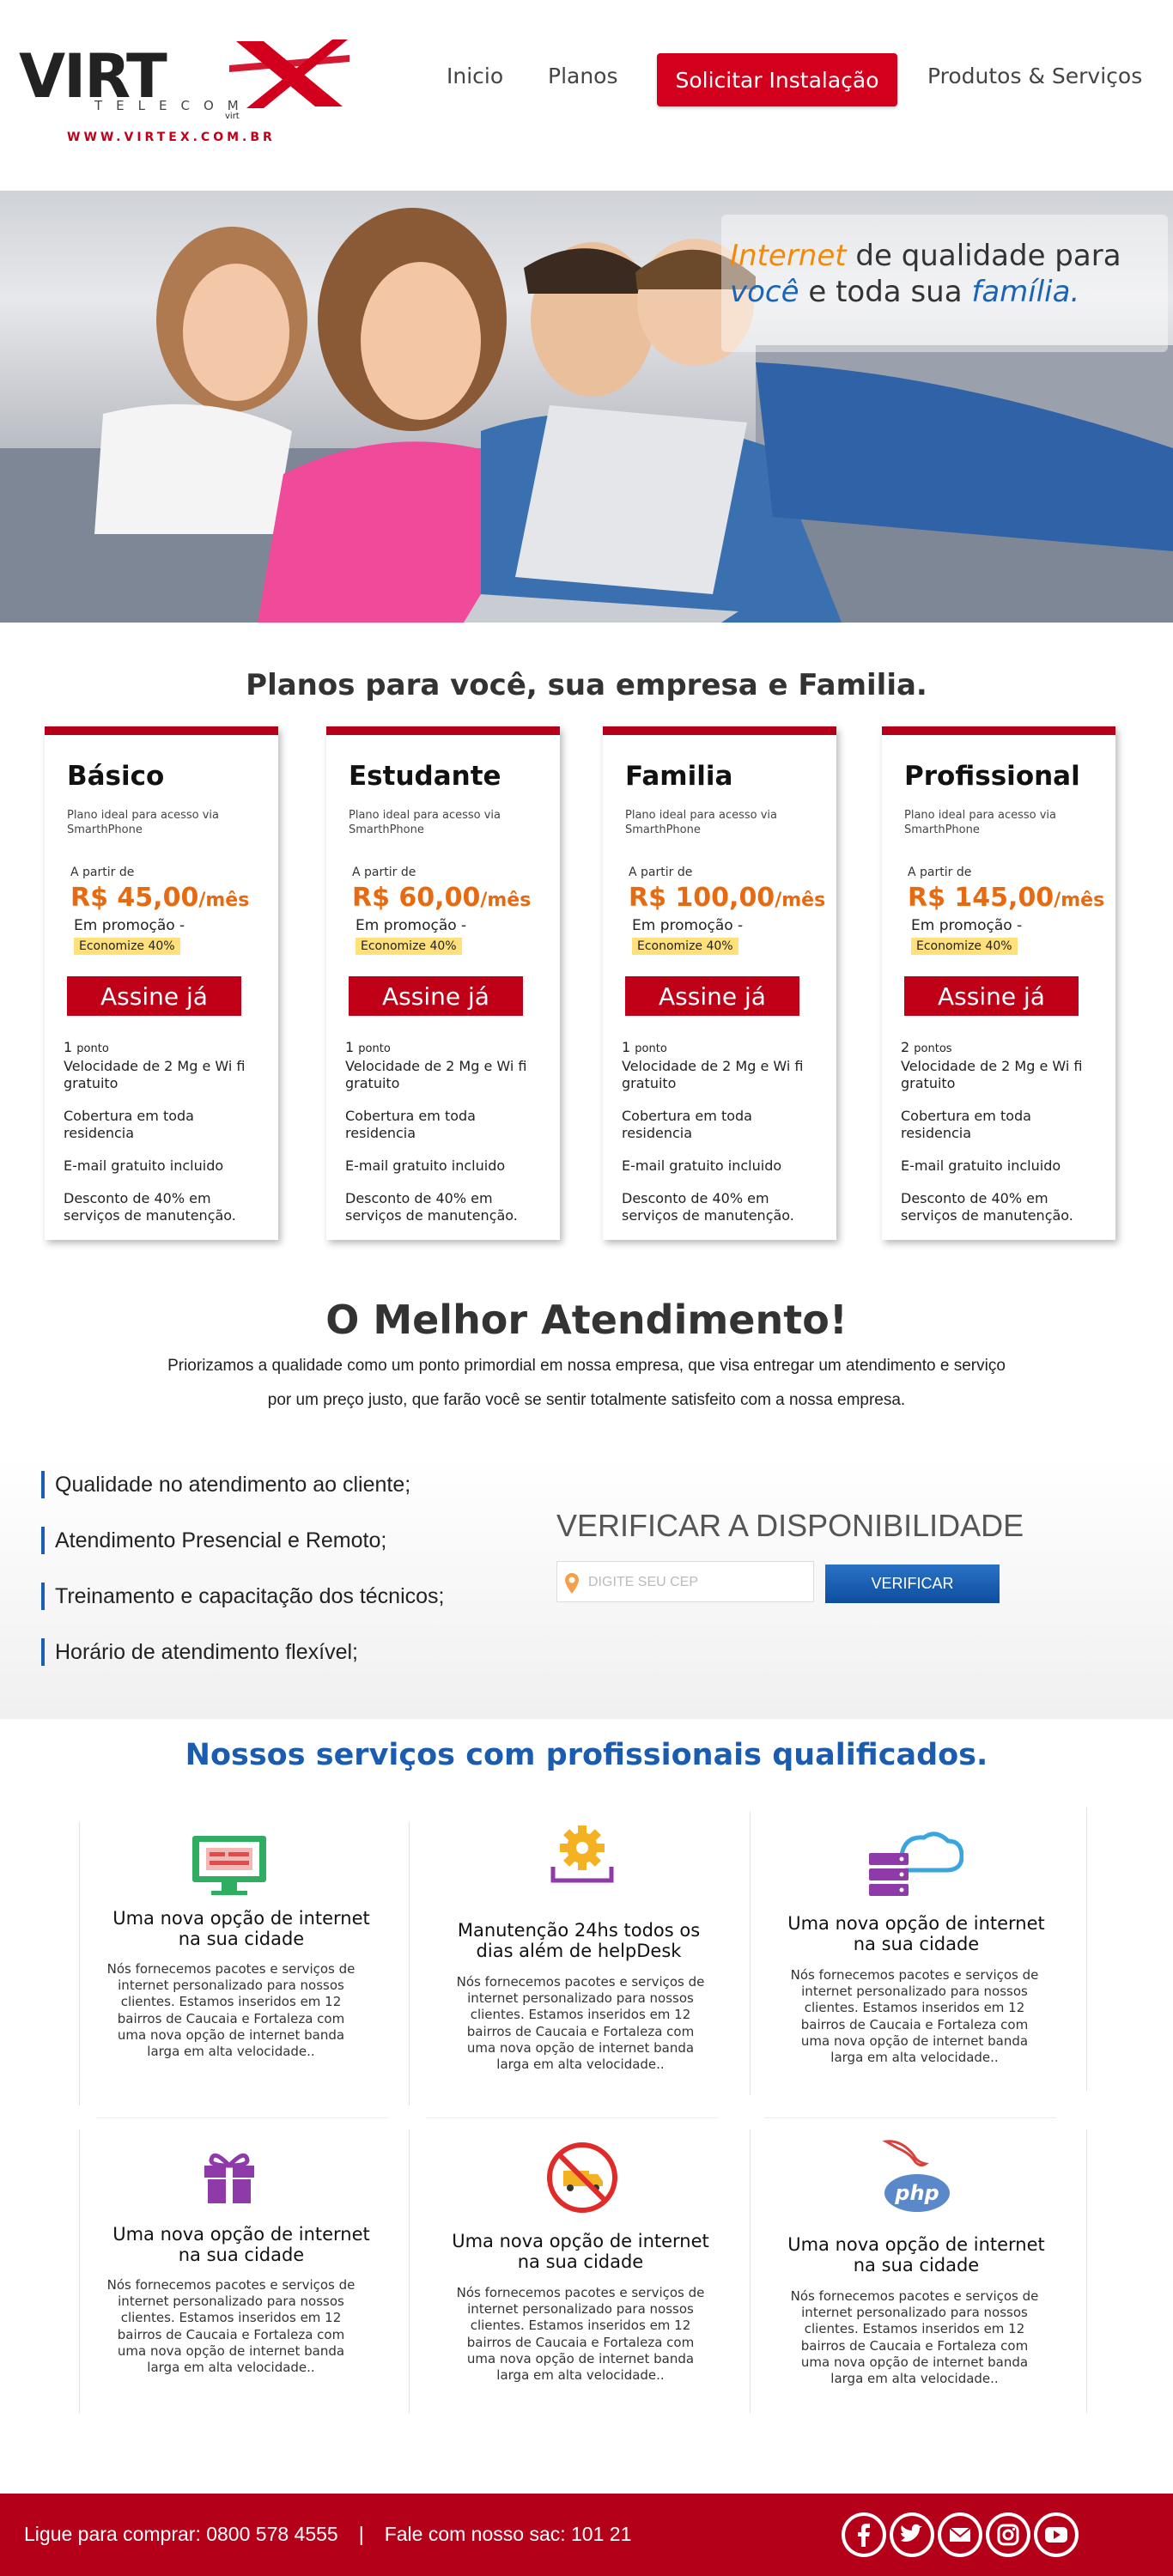  Describe the element at coordinates (586, 1320) in the screenshot. I see `attendance-title: O Melhor Atendimento!` at that location.